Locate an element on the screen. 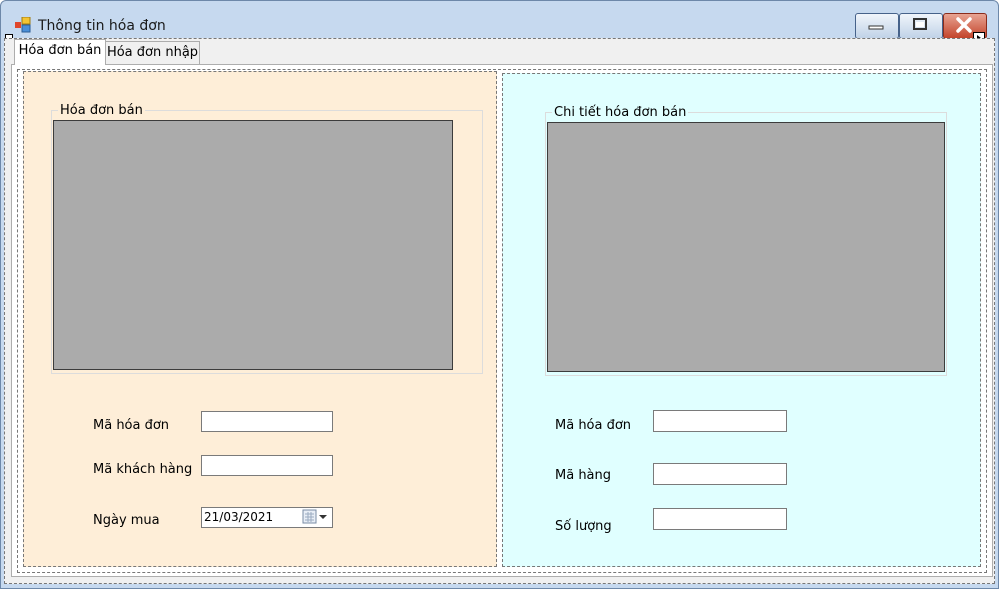 Image resolution: width=999 pixels, height=589 pixels. tab-hoa-don-nhap: Hóa đơn nhập is located at coordinates (152, 52).